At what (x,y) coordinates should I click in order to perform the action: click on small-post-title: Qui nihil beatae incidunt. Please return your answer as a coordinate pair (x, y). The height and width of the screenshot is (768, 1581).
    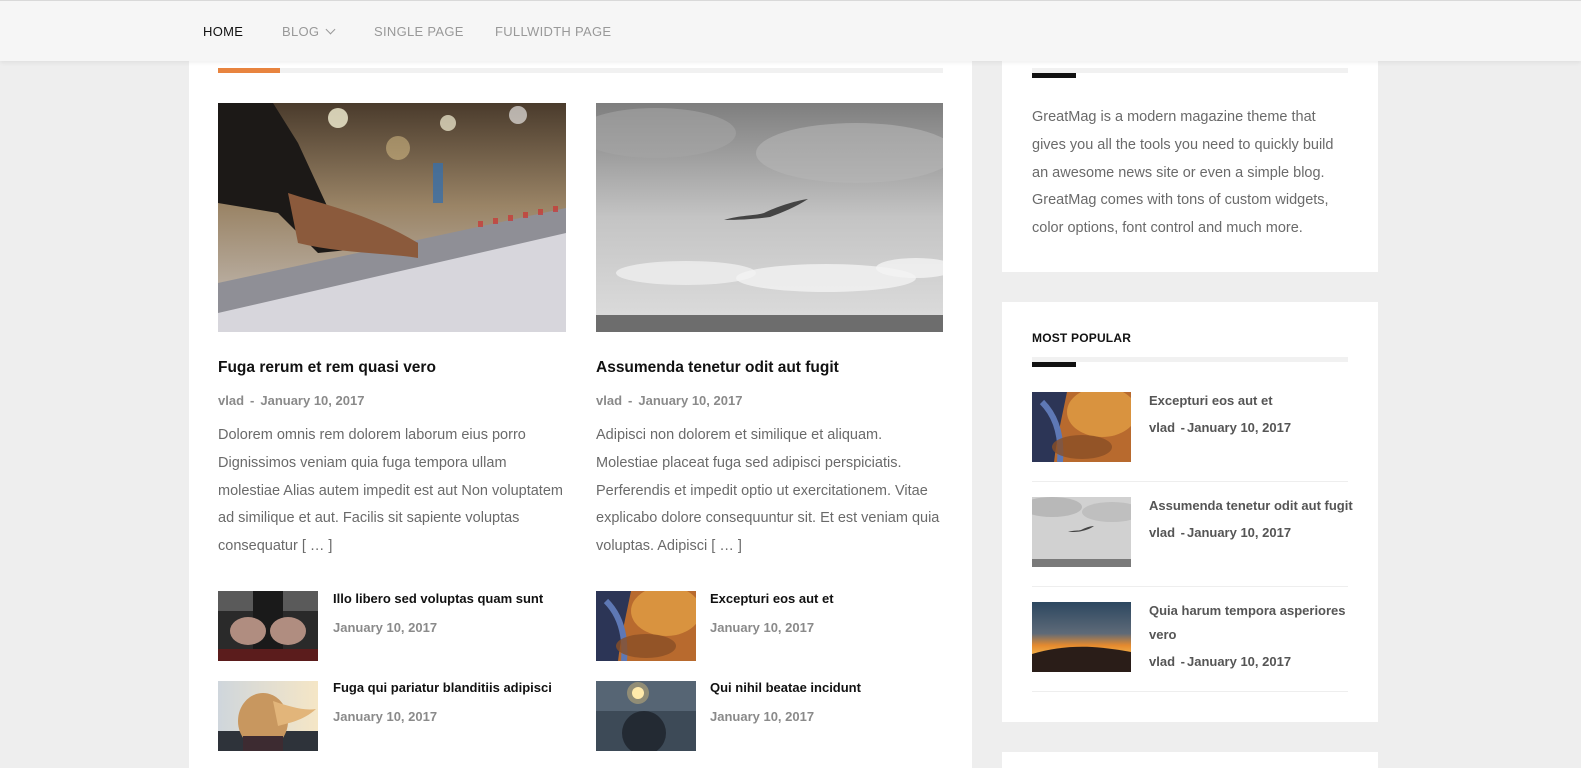
    Looking at the image, I should click on (820, 687).